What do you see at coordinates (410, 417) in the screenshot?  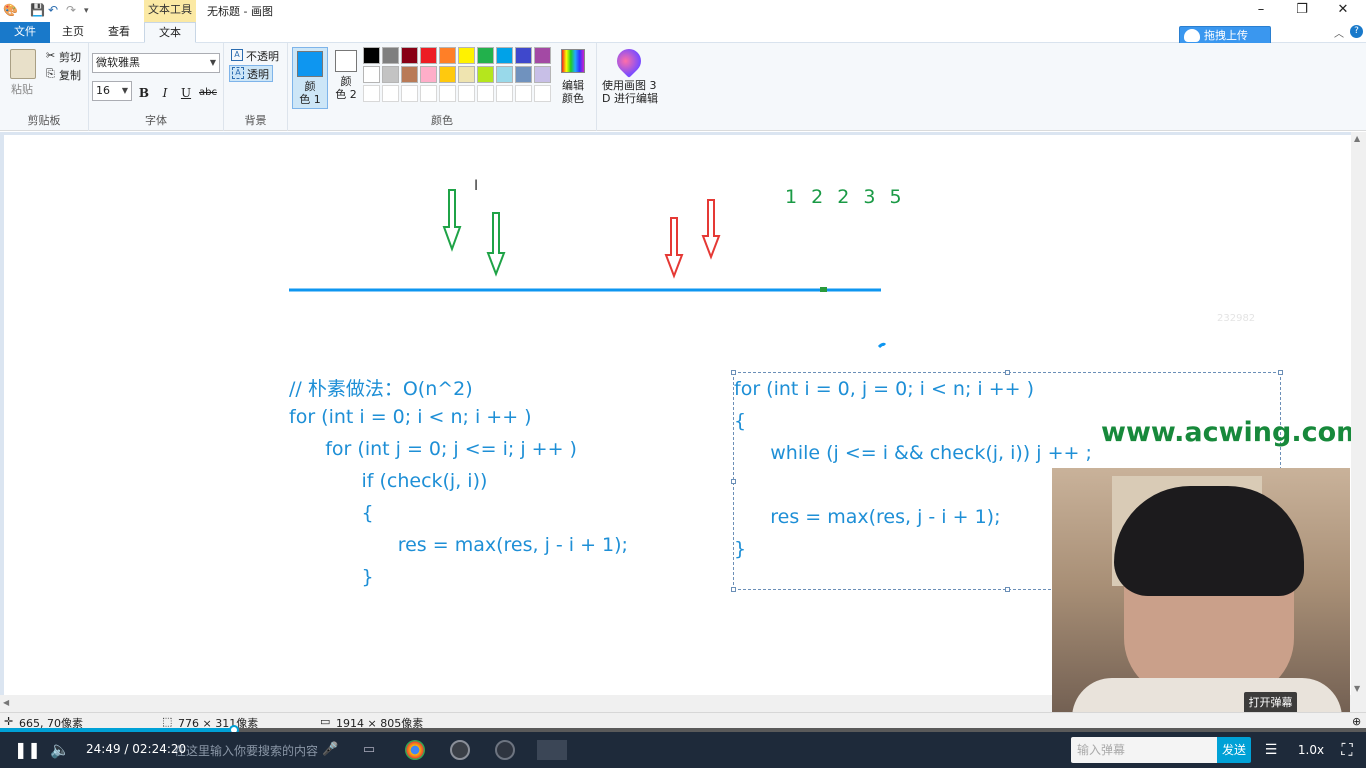 I see `code-line: for (int i = 0; i < n; i ++ )` at bounding box center [410, 417].